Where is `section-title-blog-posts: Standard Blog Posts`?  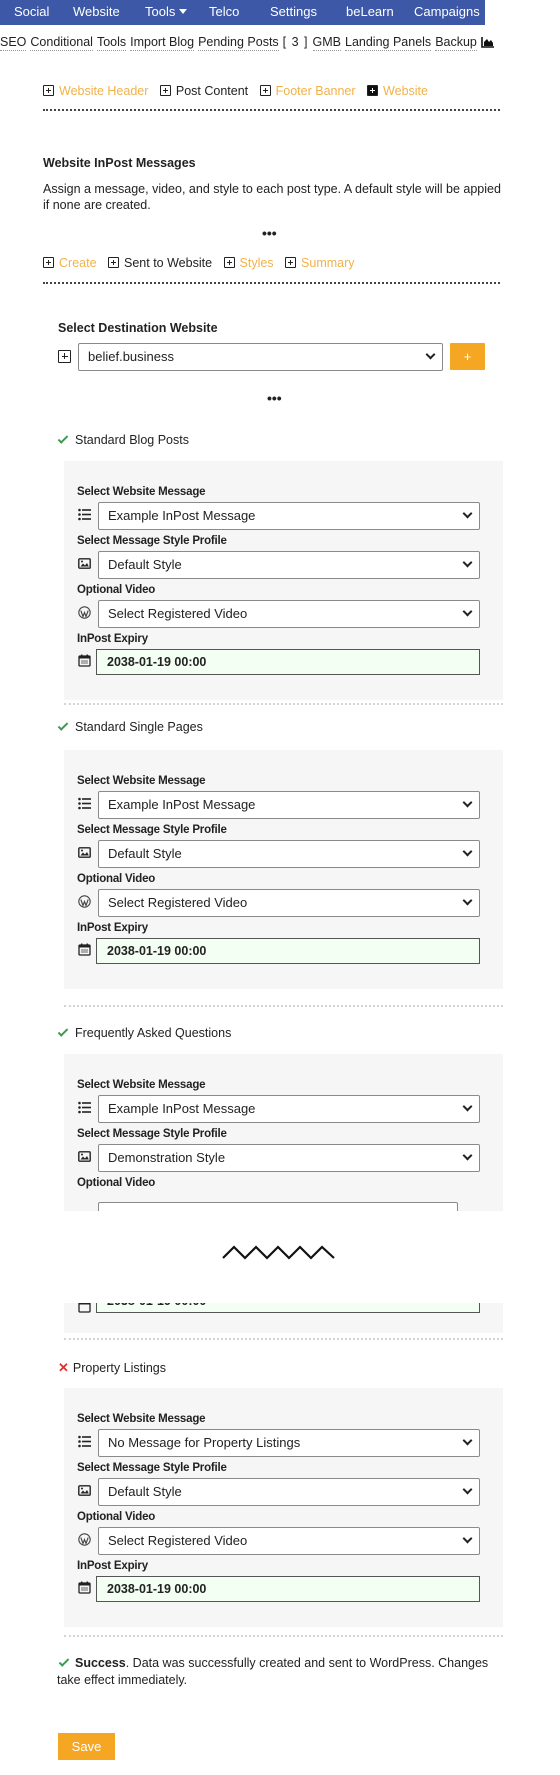 section-title-blog-posts: Standard Blog Posts is located at coordinates (123, 440).